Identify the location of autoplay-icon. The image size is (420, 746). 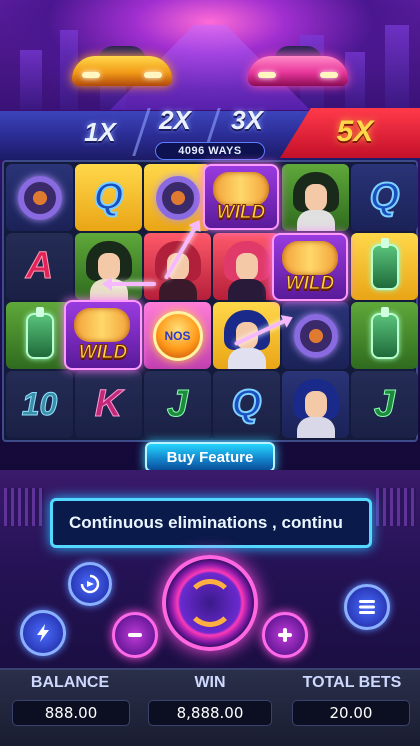
(90, 584).